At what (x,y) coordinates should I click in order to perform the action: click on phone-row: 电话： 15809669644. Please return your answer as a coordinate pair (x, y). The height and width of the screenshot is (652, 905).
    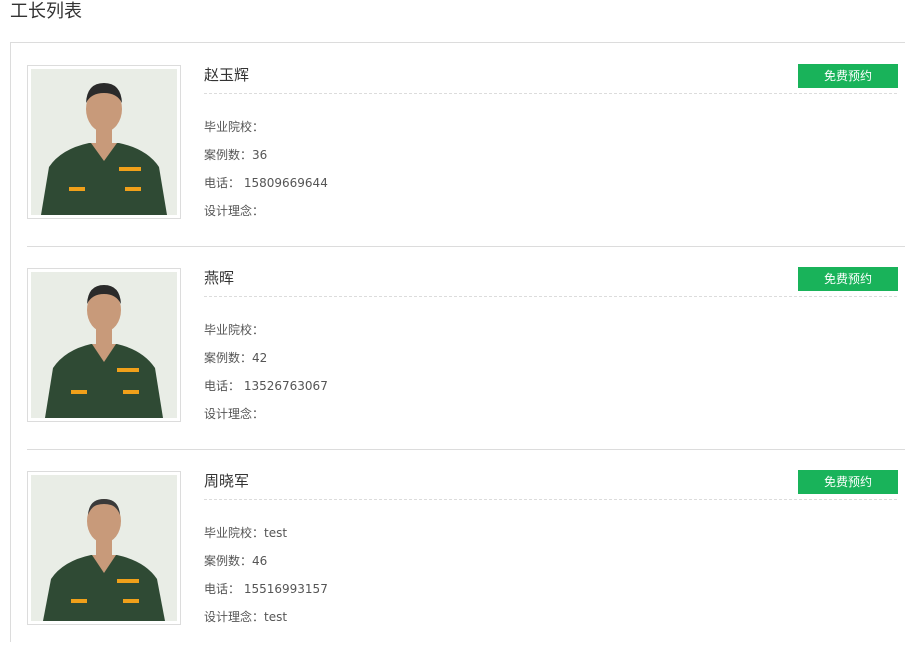
    Looking at the image, I should click on (266, 183).